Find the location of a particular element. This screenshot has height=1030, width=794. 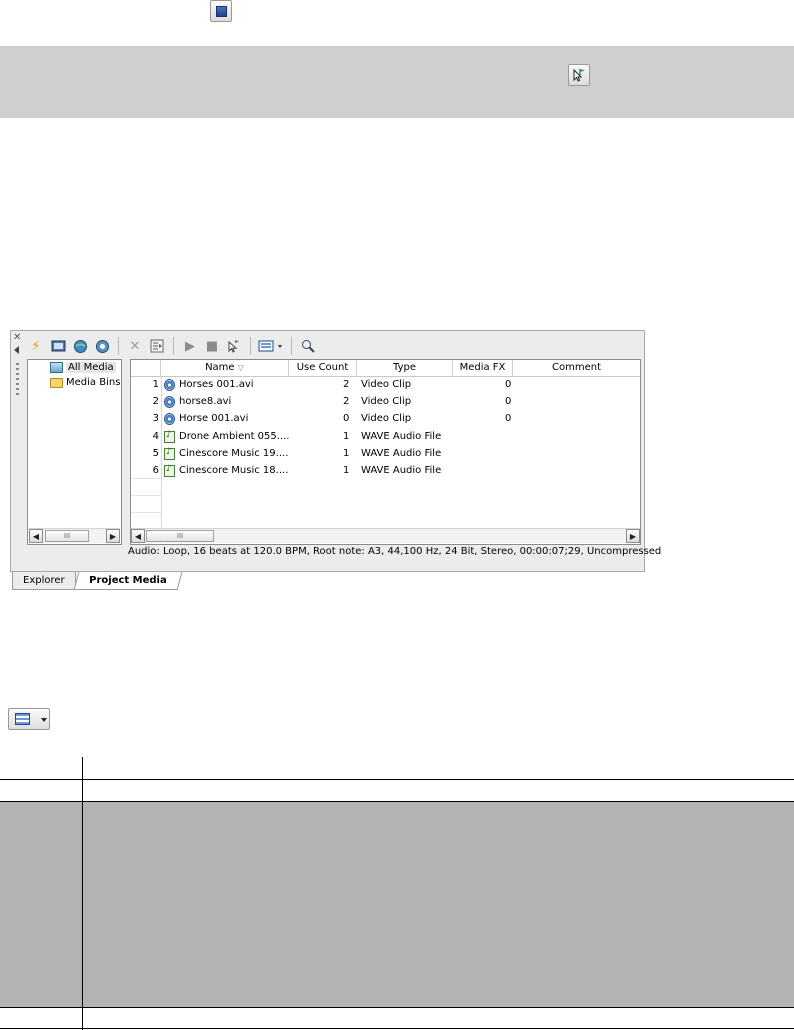

row-use-count: 0 is located at coordinates (346, 419).